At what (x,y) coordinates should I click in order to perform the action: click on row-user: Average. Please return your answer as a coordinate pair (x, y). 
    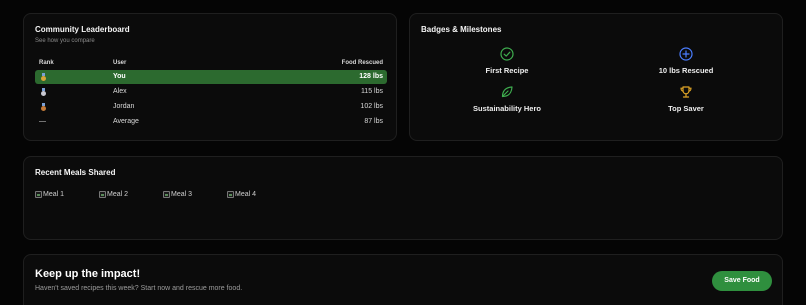
    Looking at the image, I should click on (126, 121).